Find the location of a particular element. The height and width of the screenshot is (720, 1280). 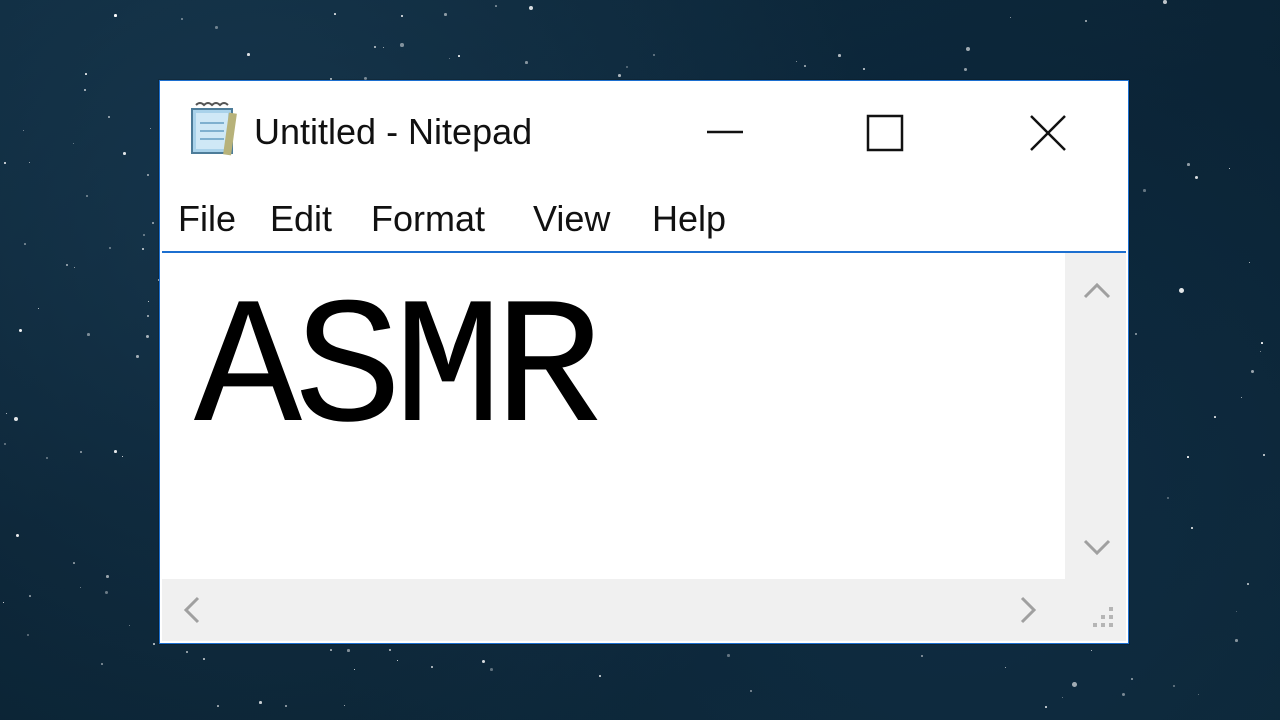

menu-help: Help is located at coordinates (689, 219).